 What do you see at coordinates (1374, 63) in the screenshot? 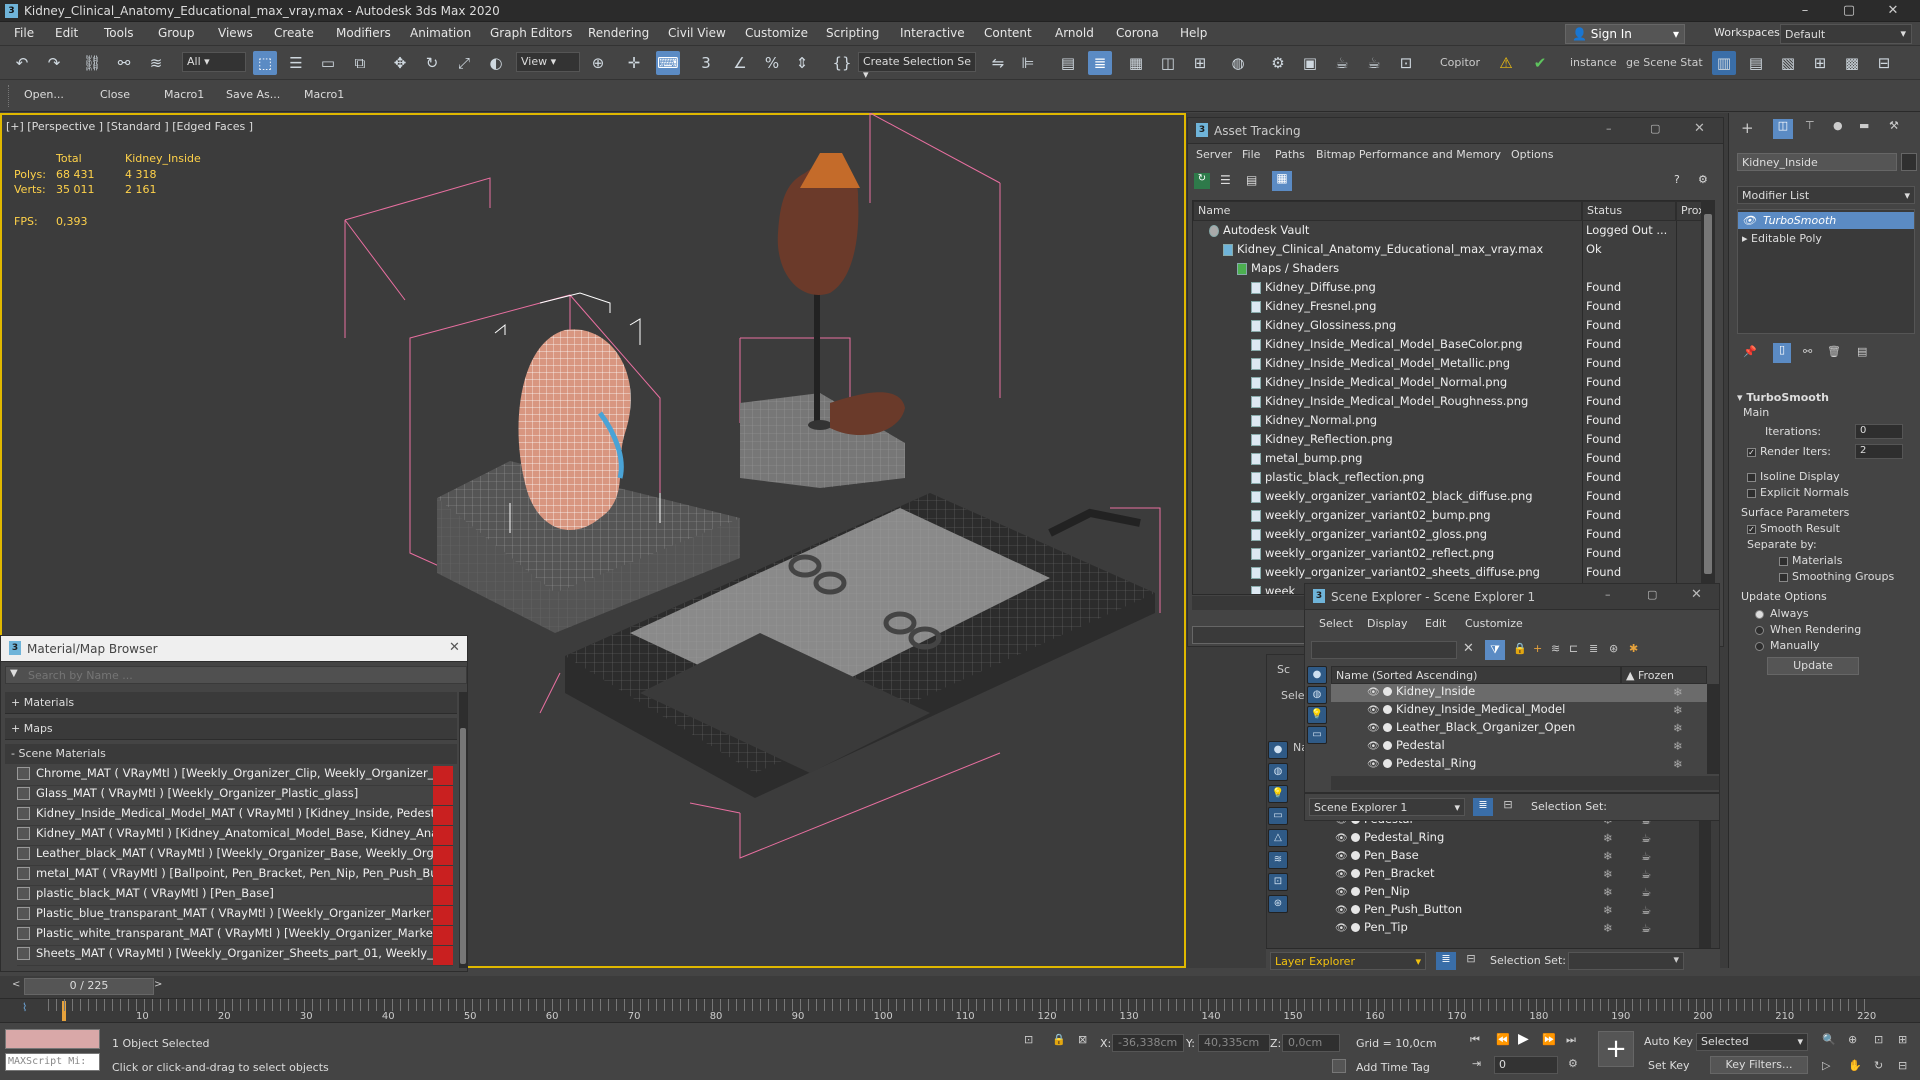
I see `render-iterative-icon: ☕` at bounding box center [1374, 63].